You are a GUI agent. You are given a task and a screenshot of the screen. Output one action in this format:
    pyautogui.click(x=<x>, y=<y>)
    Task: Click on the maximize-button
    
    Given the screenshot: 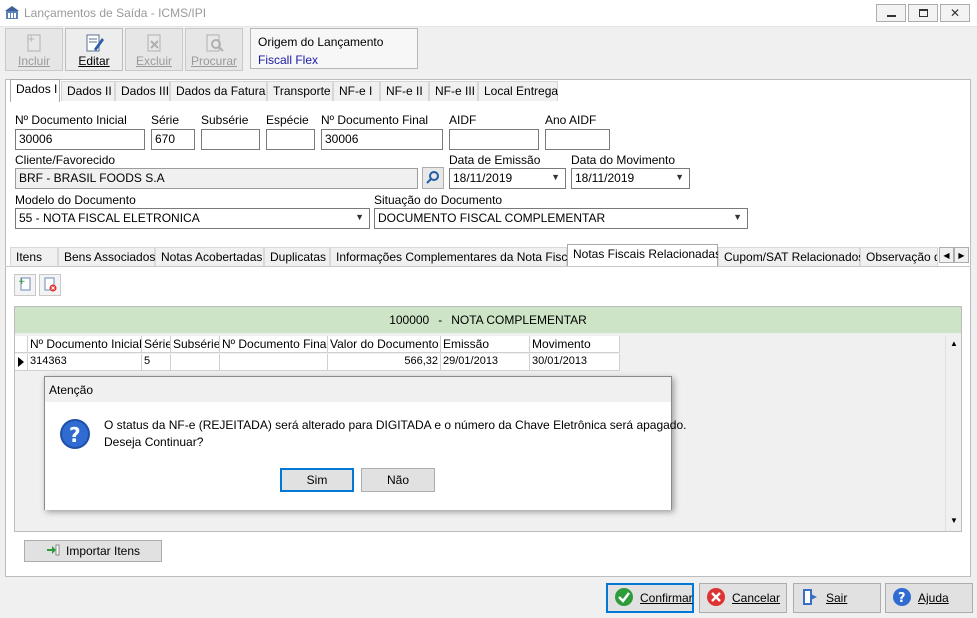 What is the action you would take?
    pyautogui.click(x=923, y=13)
    